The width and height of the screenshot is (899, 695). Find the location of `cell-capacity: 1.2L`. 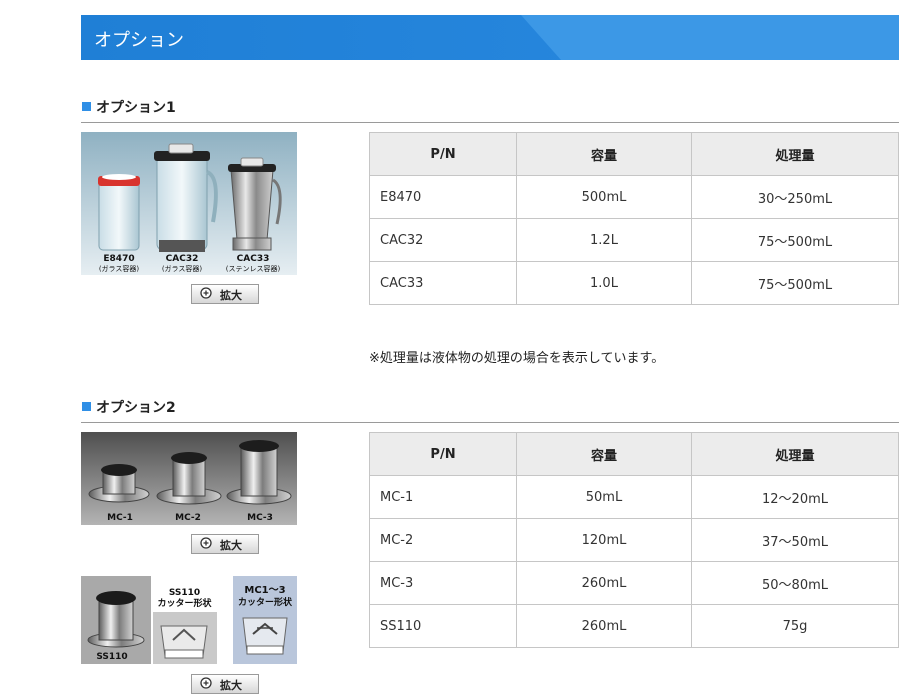

cell-capacity: 1.2L is located at coordinates (604, 240).